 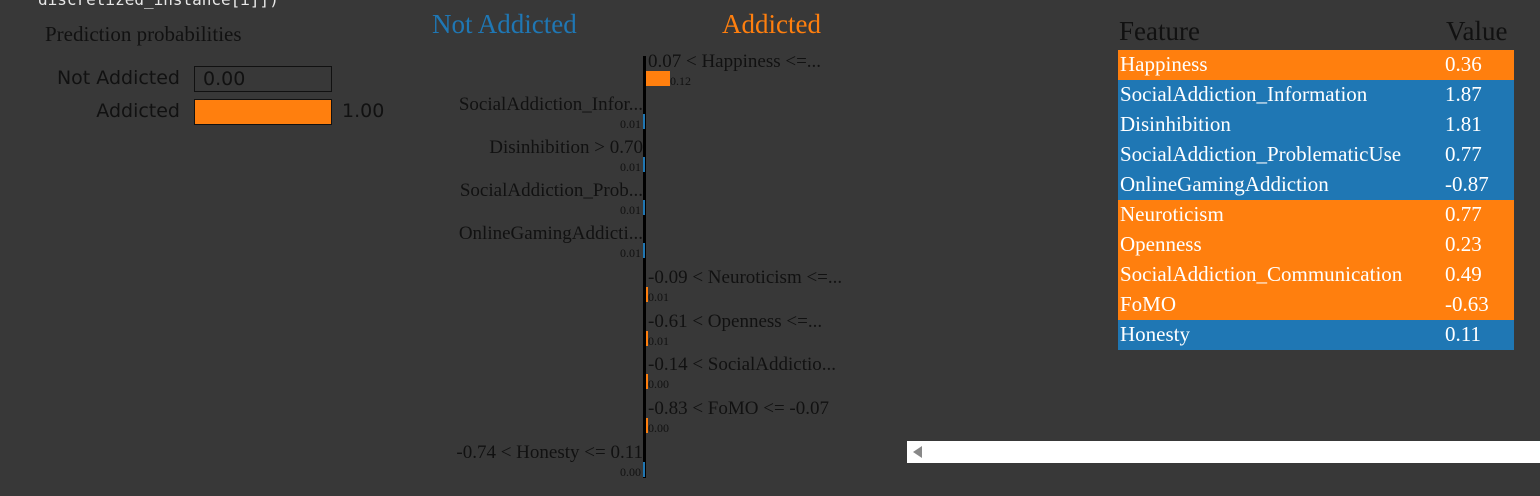 I want to click on table-header-value: Value, so click(x=1477, y=31).